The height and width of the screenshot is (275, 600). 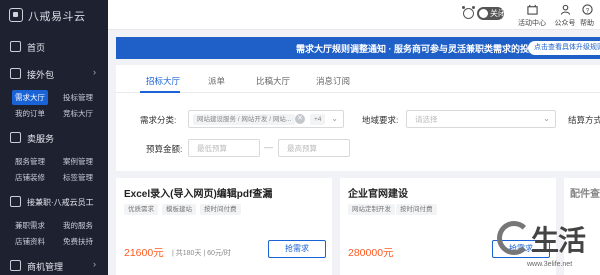 What do you see at coordinates (30, 113) in the screenshot?
I see `sidebar-item-my-orders: 我的订单` at bounding box center [30, 113].